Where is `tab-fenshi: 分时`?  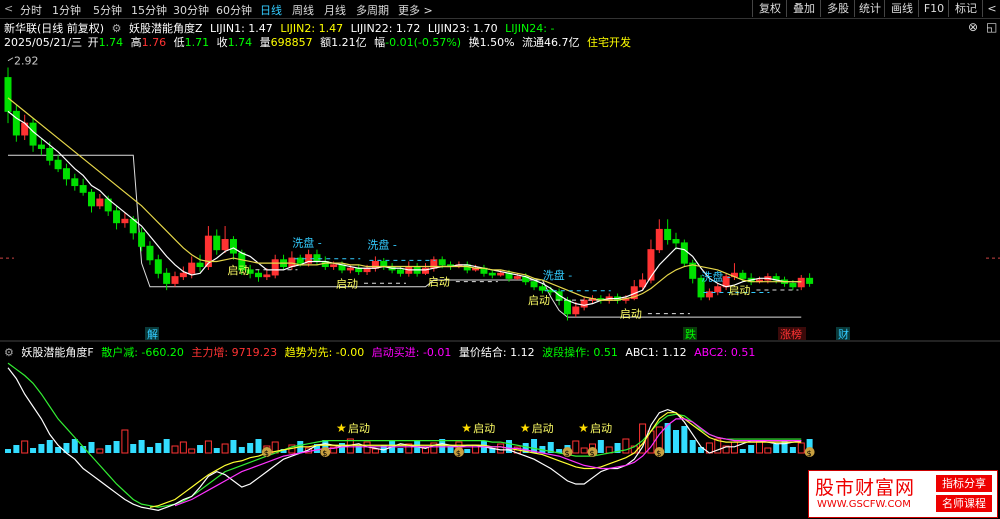
tab-fenshi: 分时 is located at coordinates (31, 10).